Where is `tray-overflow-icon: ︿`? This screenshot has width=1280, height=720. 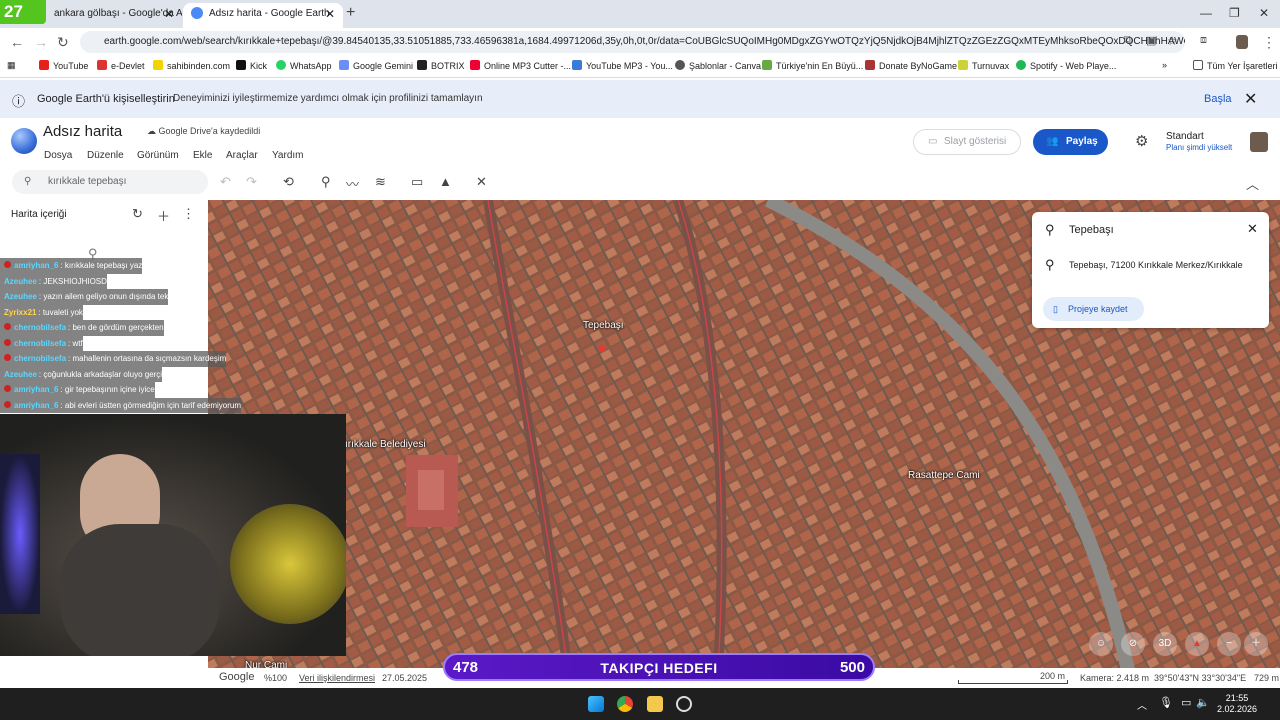
tray-overflow-icon: ︿ is located at coordinates (1142, 704).